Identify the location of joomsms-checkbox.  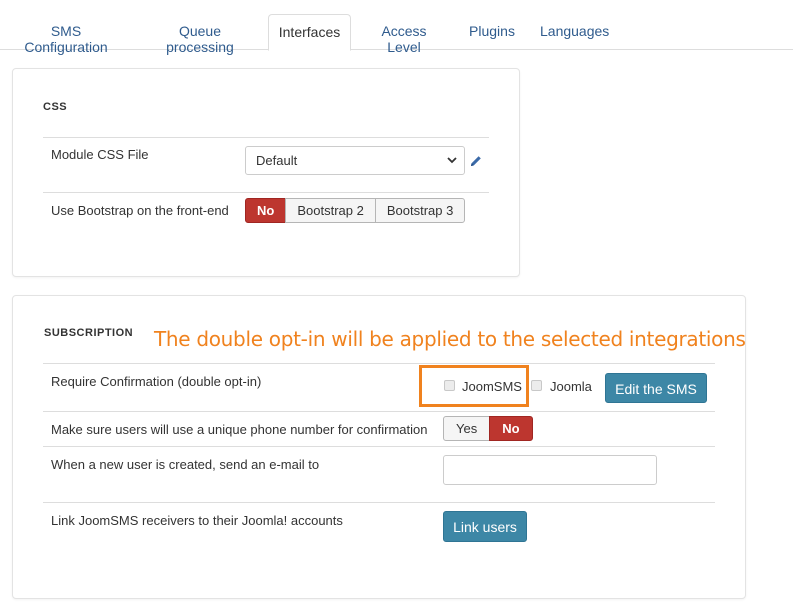
(449, 385).